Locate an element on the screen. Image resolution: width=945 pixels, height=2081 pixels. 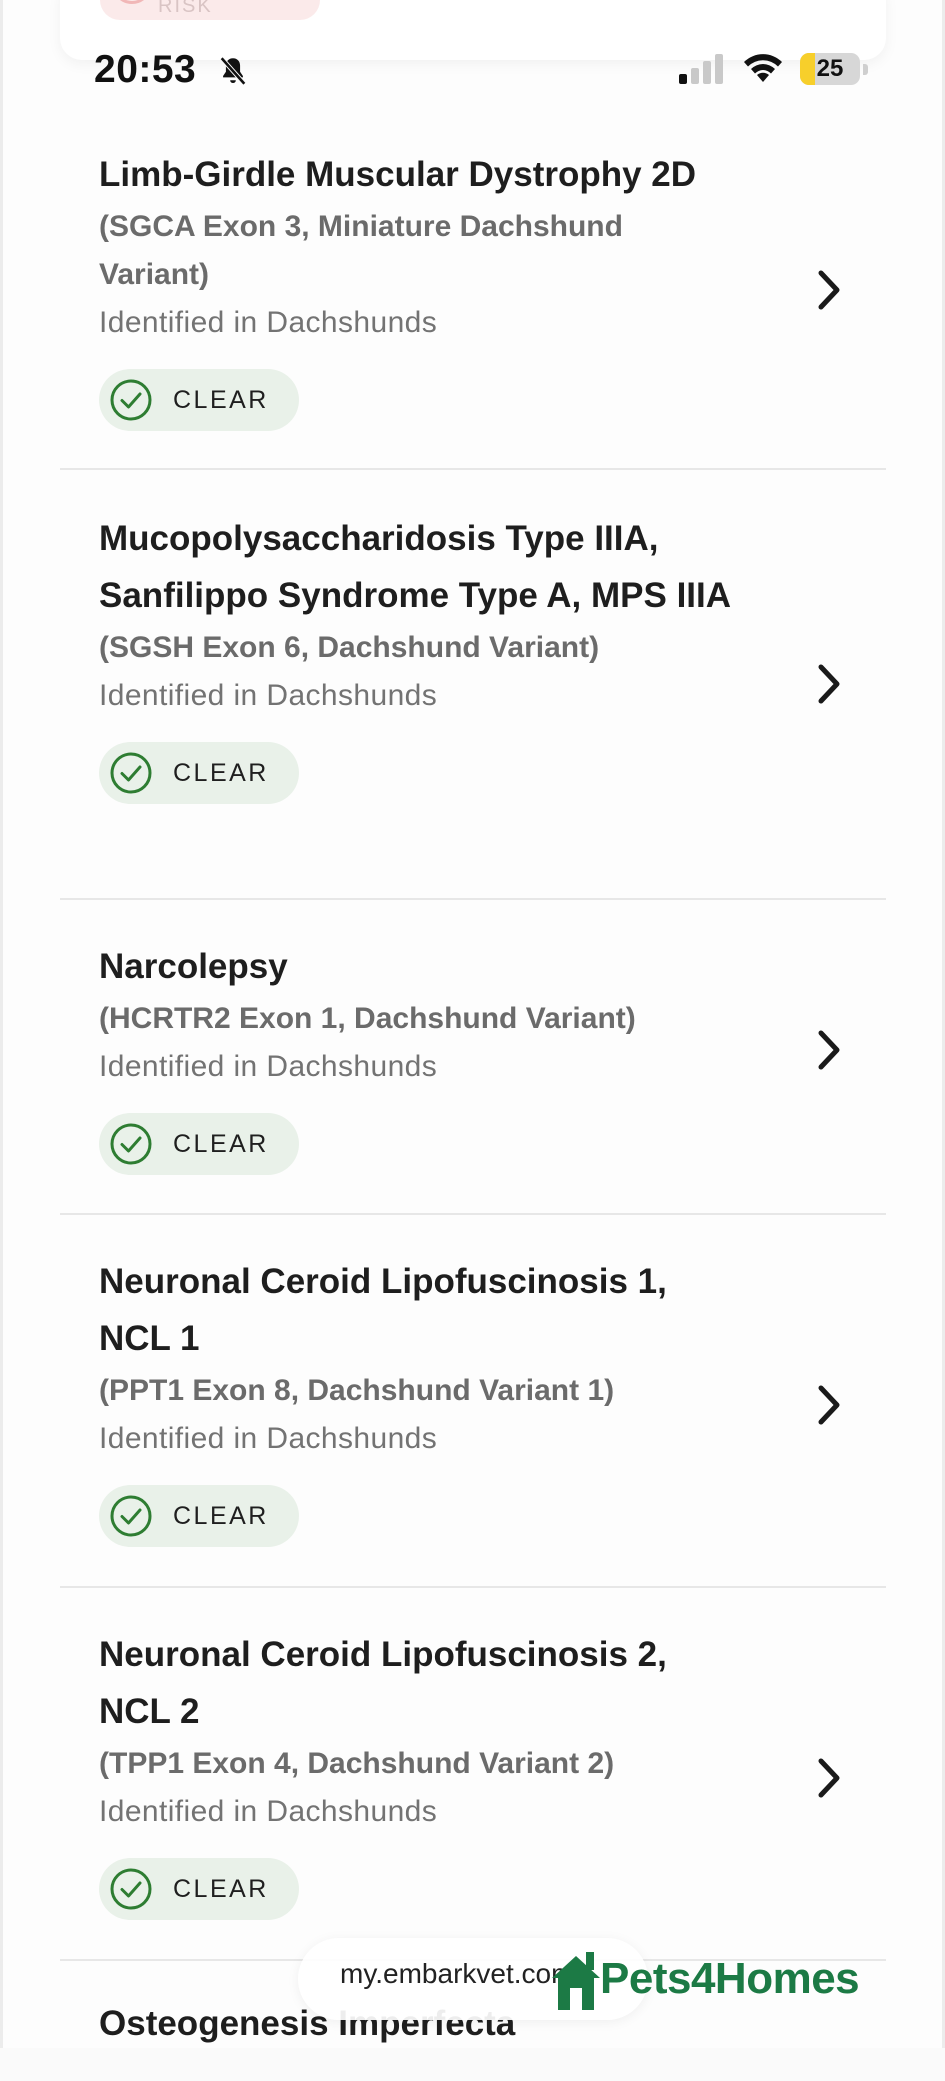
condition-title: Neuronal Ceroid Lipofuscinosis 2, NCL 2 is located at coordinates (383, 1683).